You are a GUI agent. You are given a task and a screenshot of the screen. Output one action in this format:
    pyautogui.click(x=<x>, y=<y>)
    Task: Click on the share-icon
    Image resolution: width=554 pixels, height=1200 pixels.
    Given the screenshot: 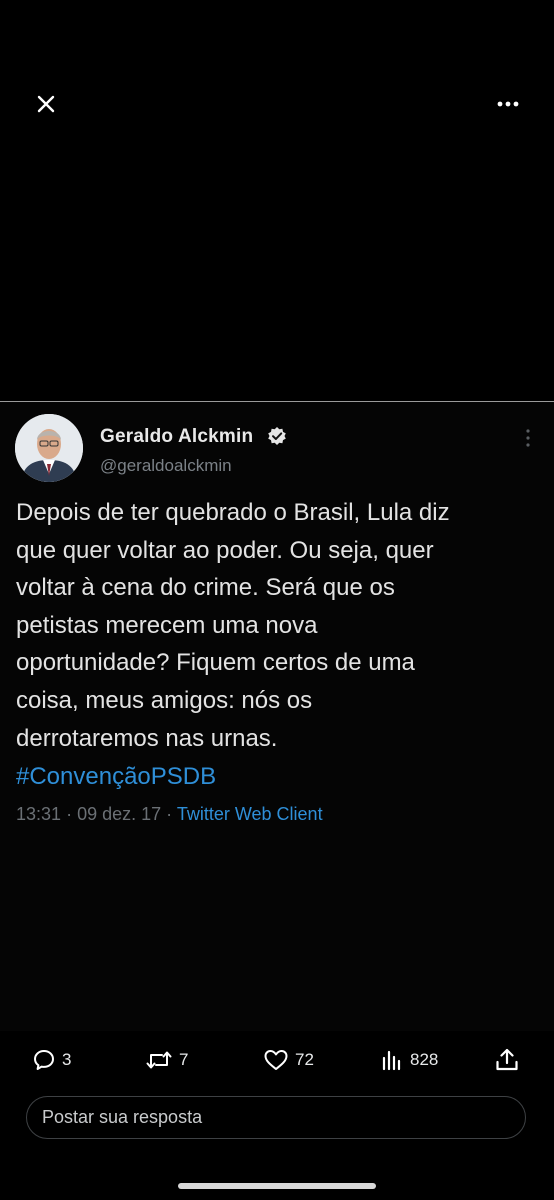 What is the action you would take?
    pyautogui.click(x=507, y=1059)
    